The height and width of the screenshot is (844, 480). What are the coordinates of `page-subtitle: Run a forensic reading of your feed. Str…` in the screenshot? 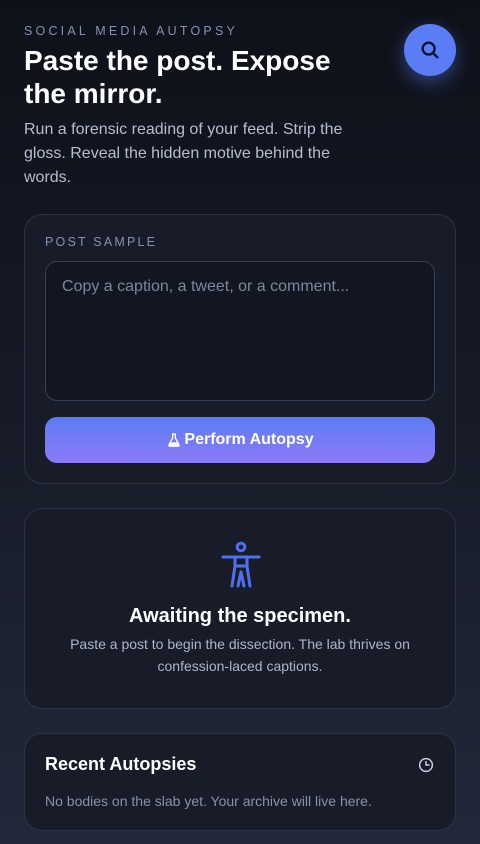 It's located at (183, 153).